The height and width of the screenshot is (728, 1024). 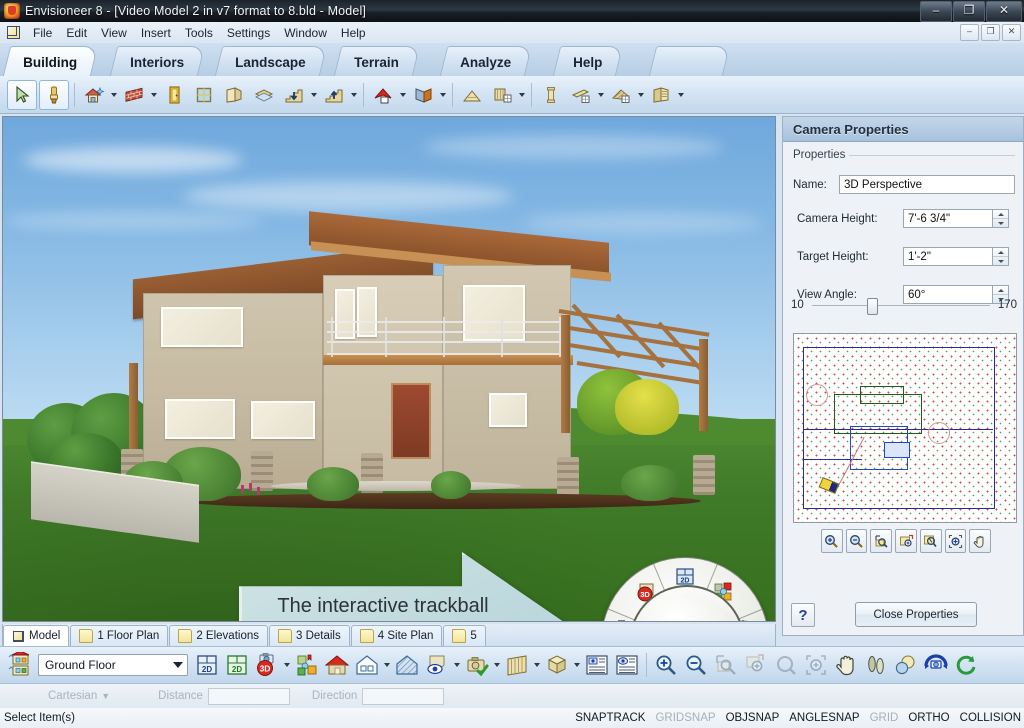 What do you see at coordinates (551, 95) in the screenshot?
I see `column-tool` at bounding box center [551, 95].